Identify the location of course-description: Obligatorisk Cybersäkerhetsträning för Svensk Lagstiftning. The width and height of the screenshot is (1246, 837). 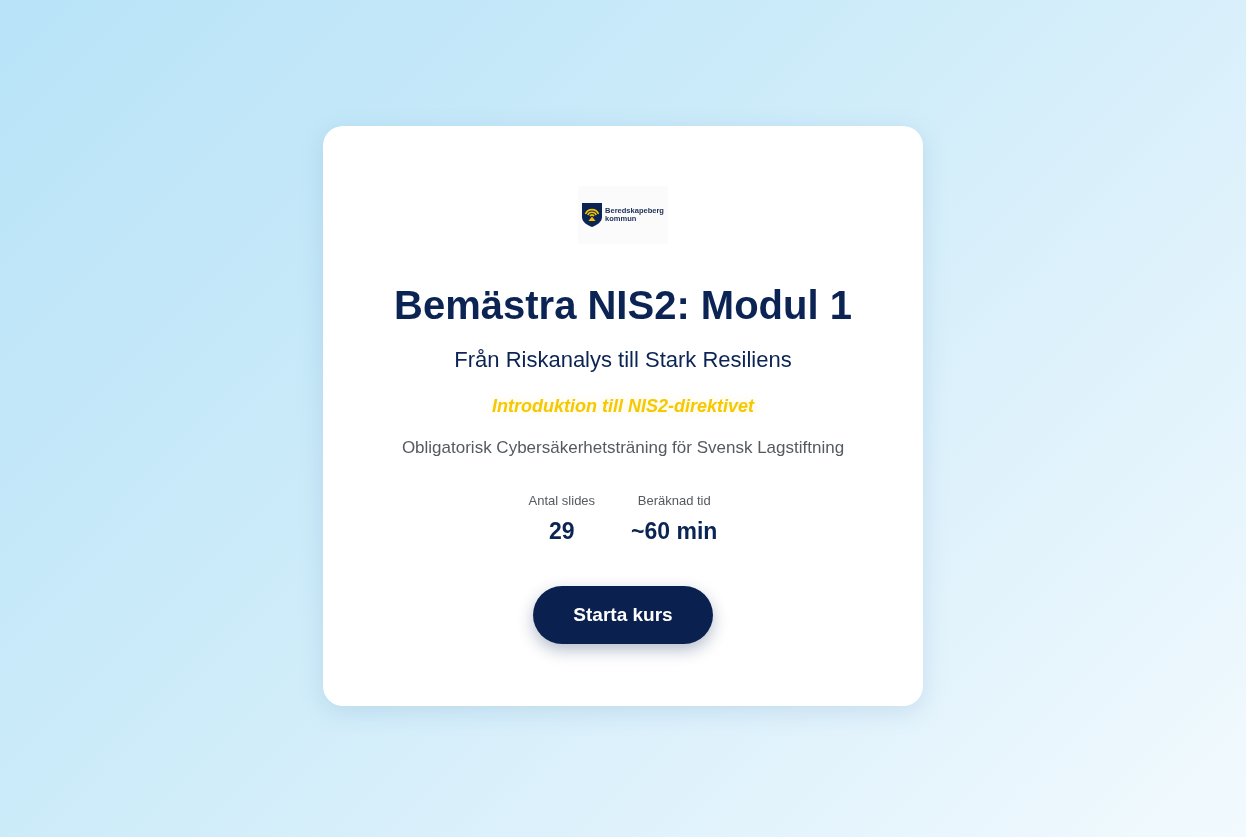
(623, 448).